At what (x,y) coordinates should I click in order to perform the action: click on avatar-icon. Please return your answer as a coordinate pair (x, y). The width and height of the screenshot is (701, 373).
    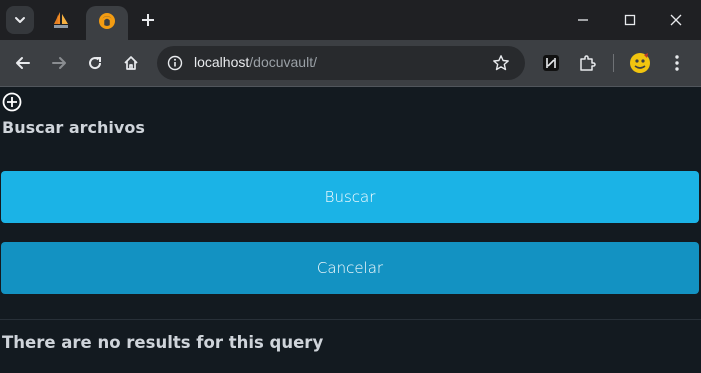
    Looking at the image, I should click on (640, 63).